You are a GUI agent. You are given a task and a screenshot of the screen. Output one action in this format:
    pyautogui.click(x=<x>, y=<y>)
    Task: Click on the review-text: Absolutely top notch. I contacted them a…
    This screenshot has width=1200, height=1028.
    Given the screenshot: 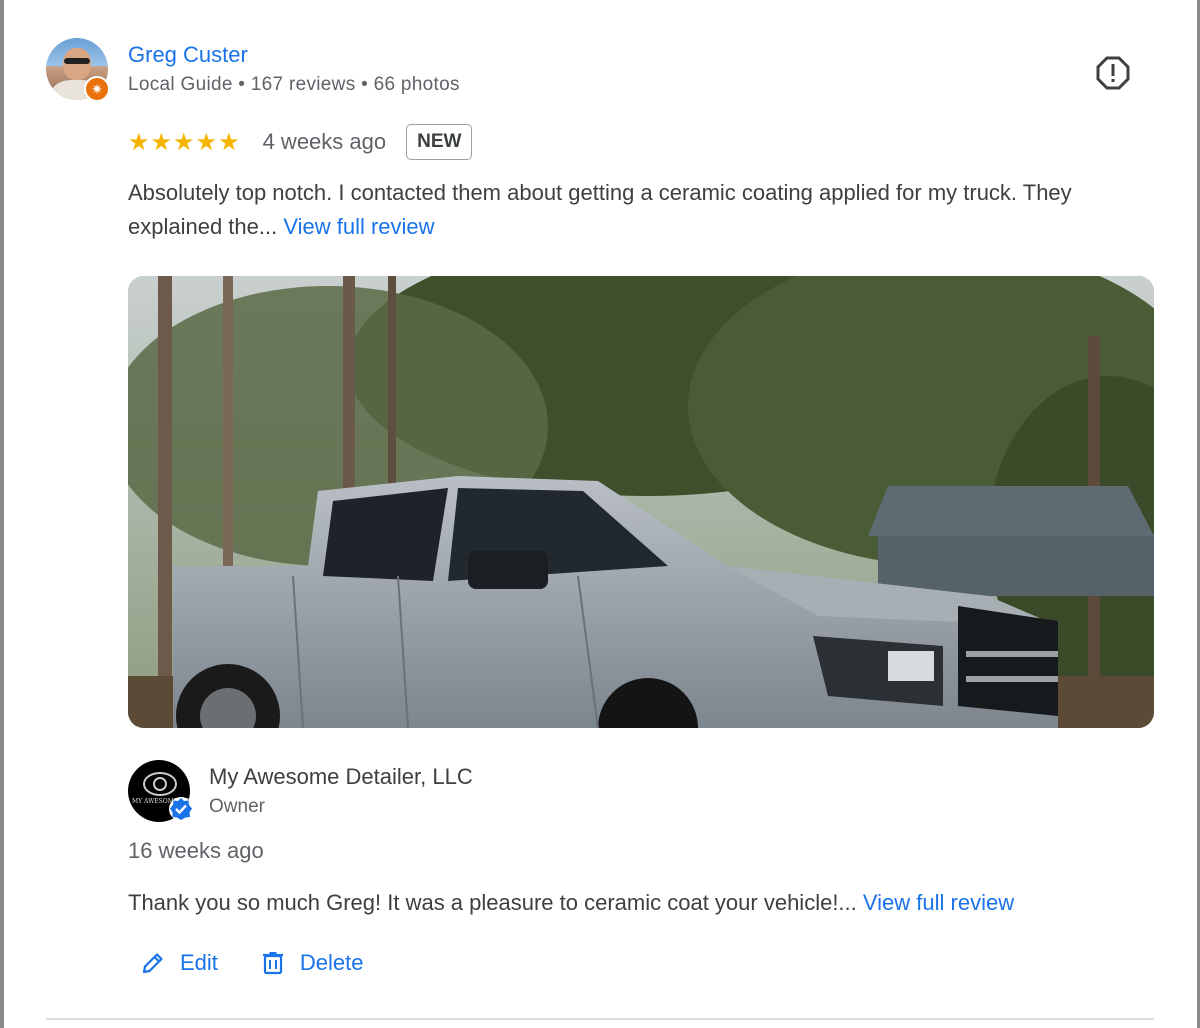 What is the action you would take?
    pyautogui.click(x=648, y=210)
    